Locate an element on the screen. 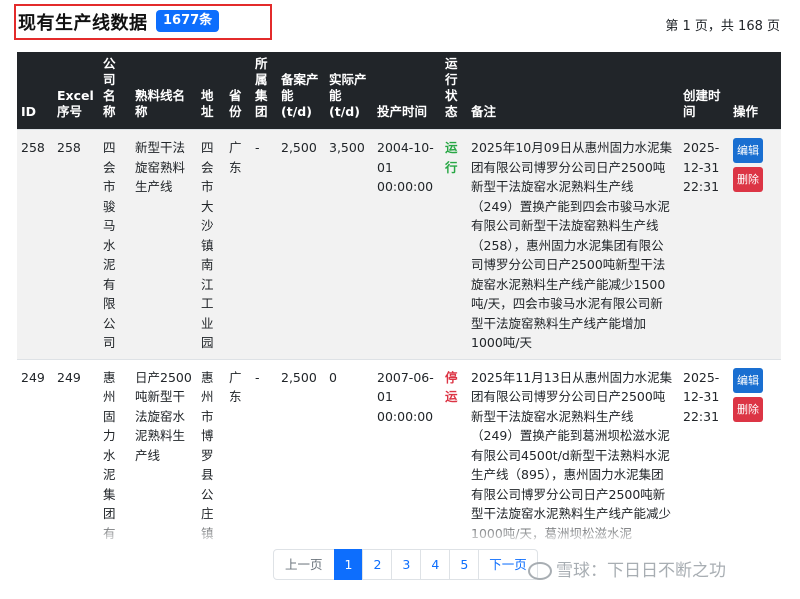 This screenshot has width=800, height=599. column-header-address: 地址 is located at coordinates (211, 91).